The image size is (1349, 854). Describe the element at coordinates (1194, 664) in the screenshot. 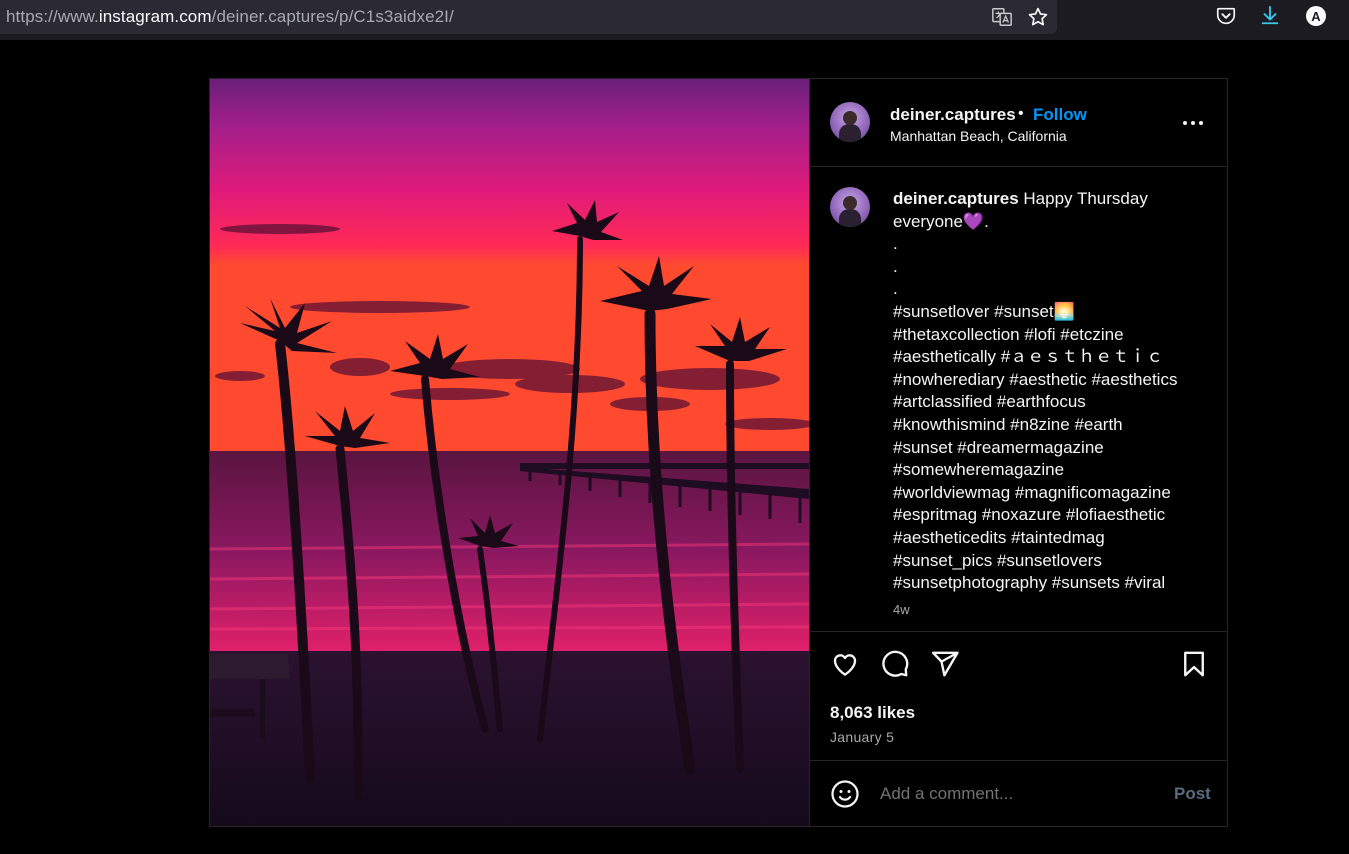

I see `save-bookmark-icon` at that location.